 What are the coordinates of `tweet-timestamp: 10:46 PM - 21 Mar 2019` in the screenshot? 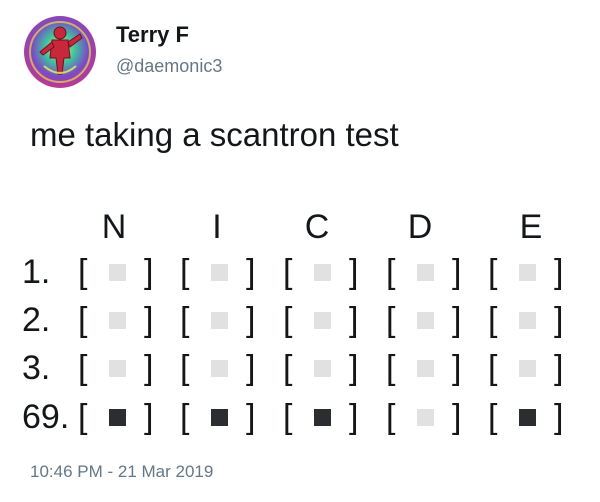 It's located at (121, 472).